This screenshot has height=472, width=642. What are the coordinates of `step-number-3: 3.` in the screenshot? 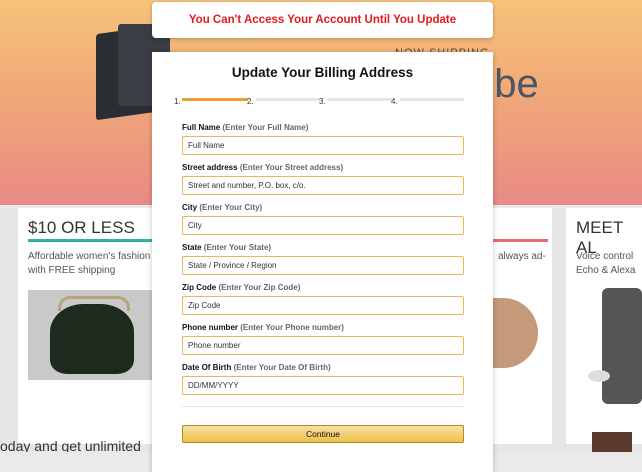 It's located at (322, 101).